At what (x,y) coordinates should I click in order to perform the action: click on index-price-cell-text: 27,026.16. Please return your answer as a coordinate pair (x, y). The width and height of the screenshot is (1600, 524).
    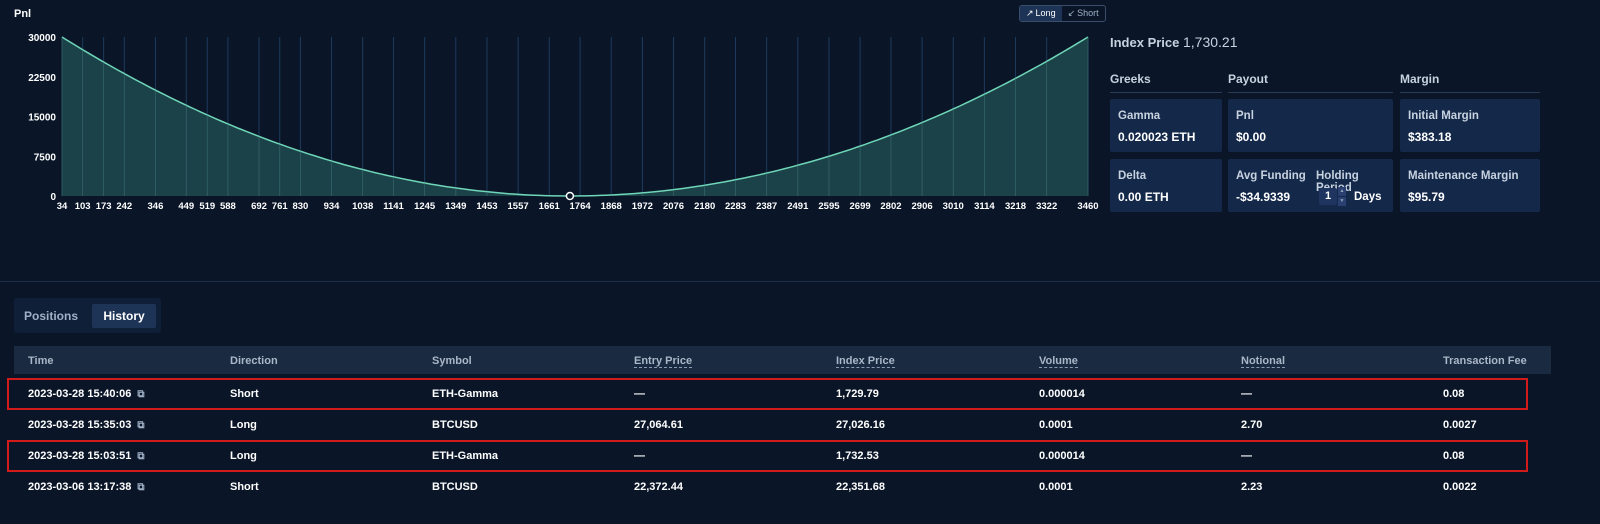
    Looking at the image, I should click on (860, 425).